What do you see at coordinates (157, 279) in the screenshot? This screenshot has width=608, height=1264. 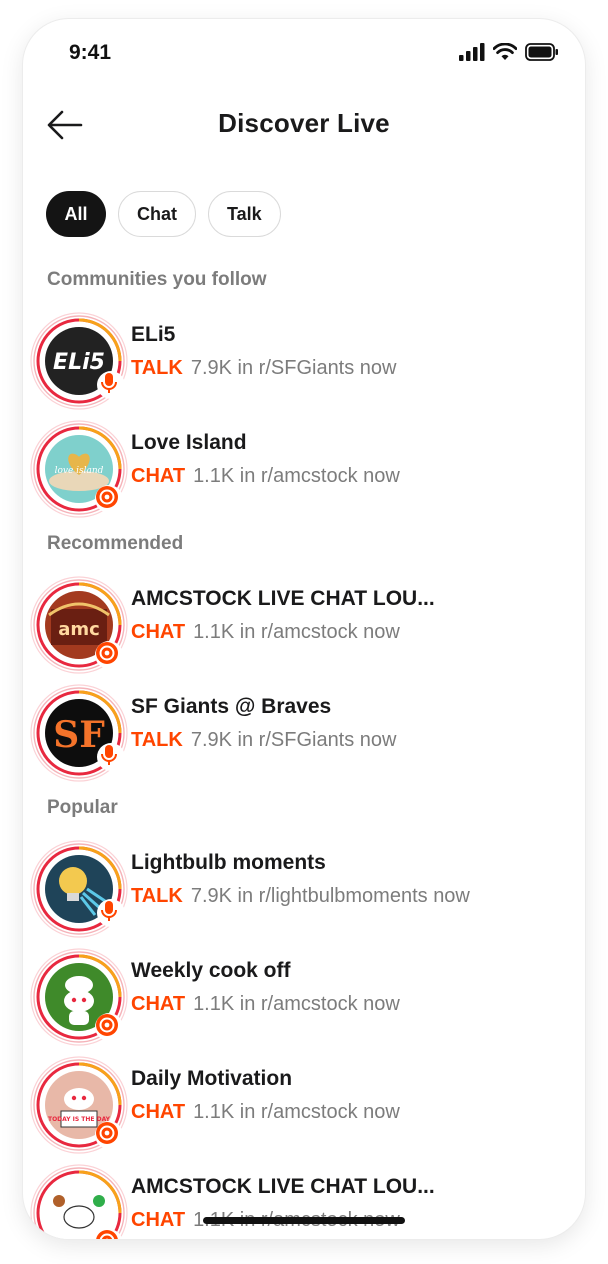 I see `section-heading-following: Communities you follow` at bounding box center [157, 279].